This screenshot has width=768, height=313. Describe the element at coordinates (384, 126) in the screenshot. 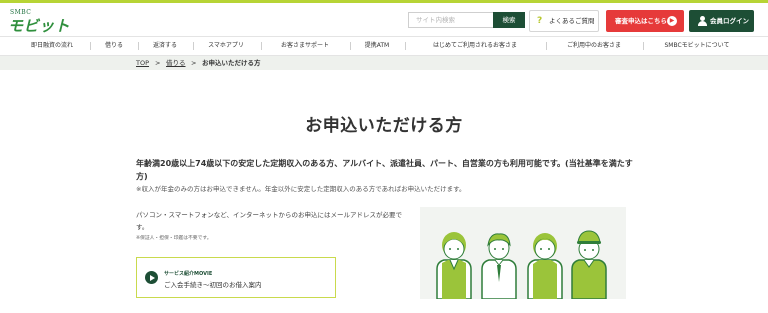

I see `page-title: お申込いただける方` at that location.